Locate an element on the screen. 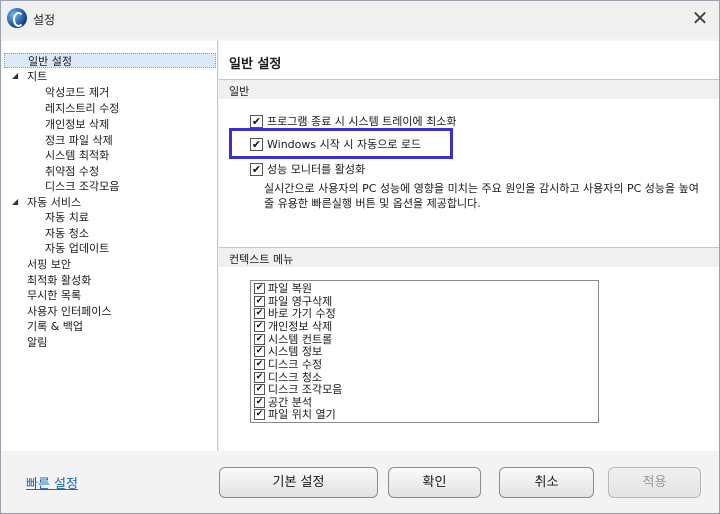 The width and height of the screenshot is (720, 514). option-label: 성능 모니터를 활성화 is located at coordinates (316, 169).